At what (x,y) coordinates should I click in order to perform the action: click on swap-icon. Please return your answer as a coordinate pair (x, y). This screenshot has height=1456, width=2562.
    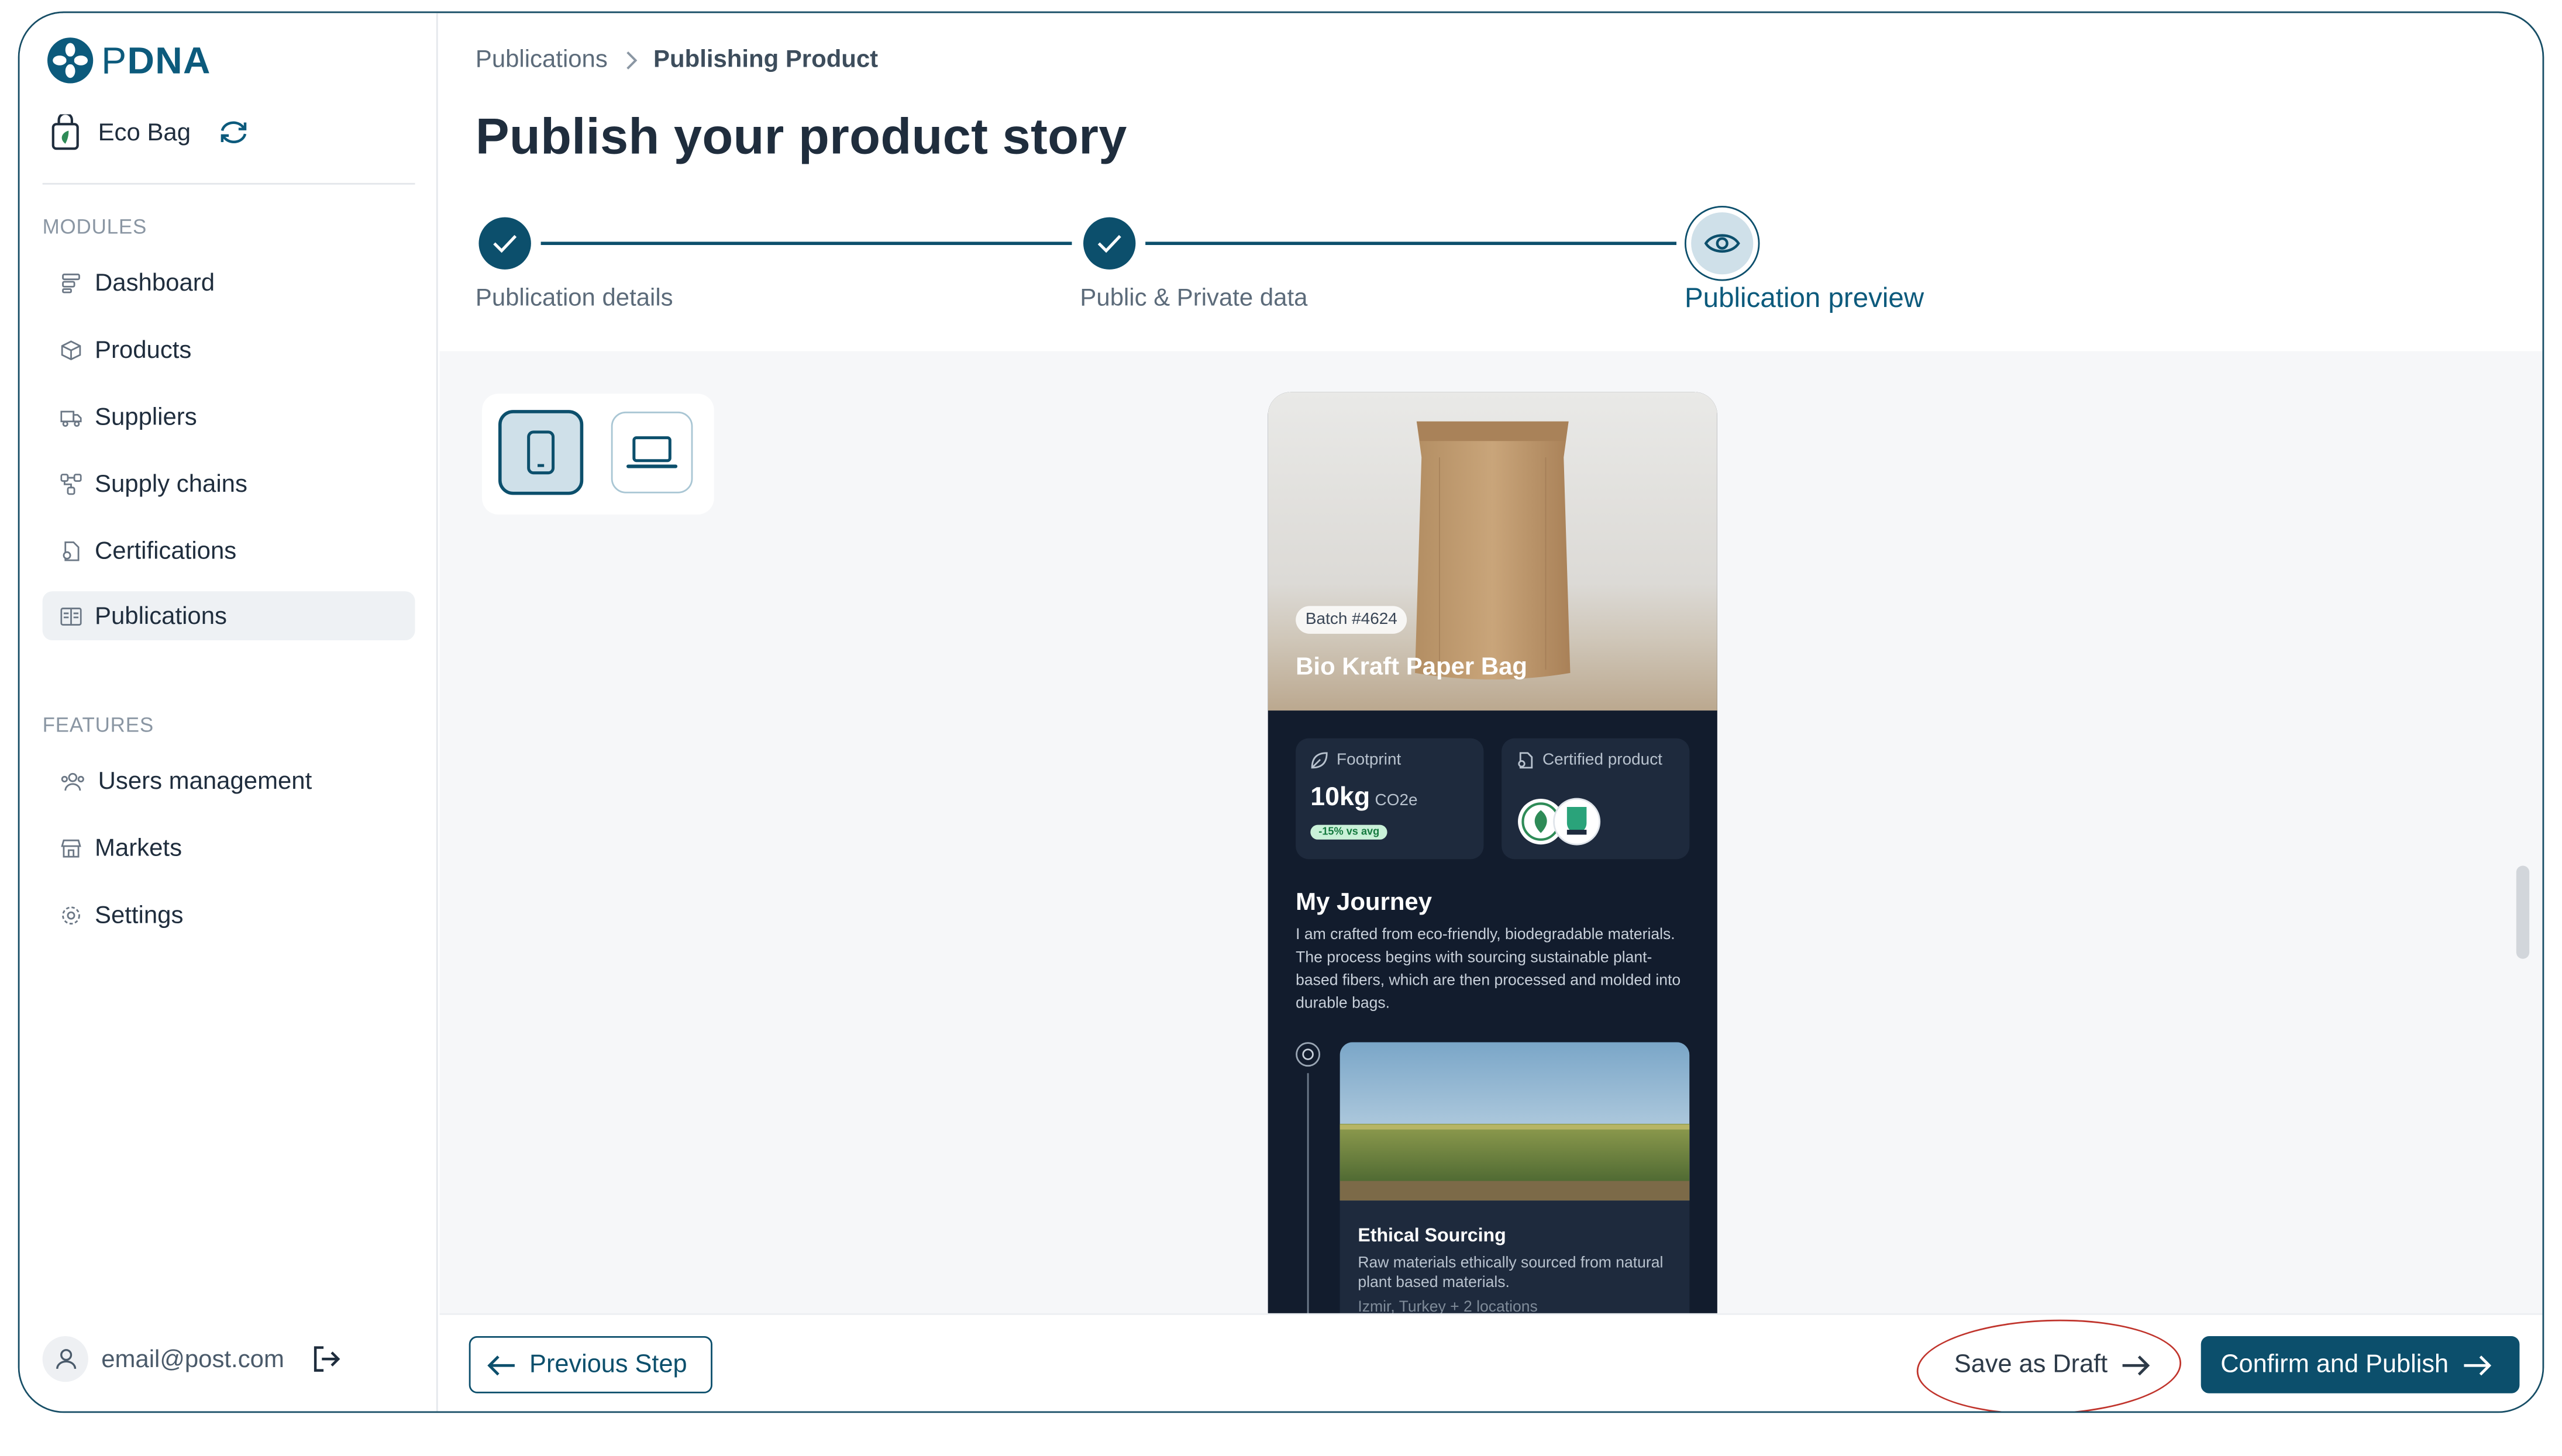
    Looking at the image, I should click on (233, 132).